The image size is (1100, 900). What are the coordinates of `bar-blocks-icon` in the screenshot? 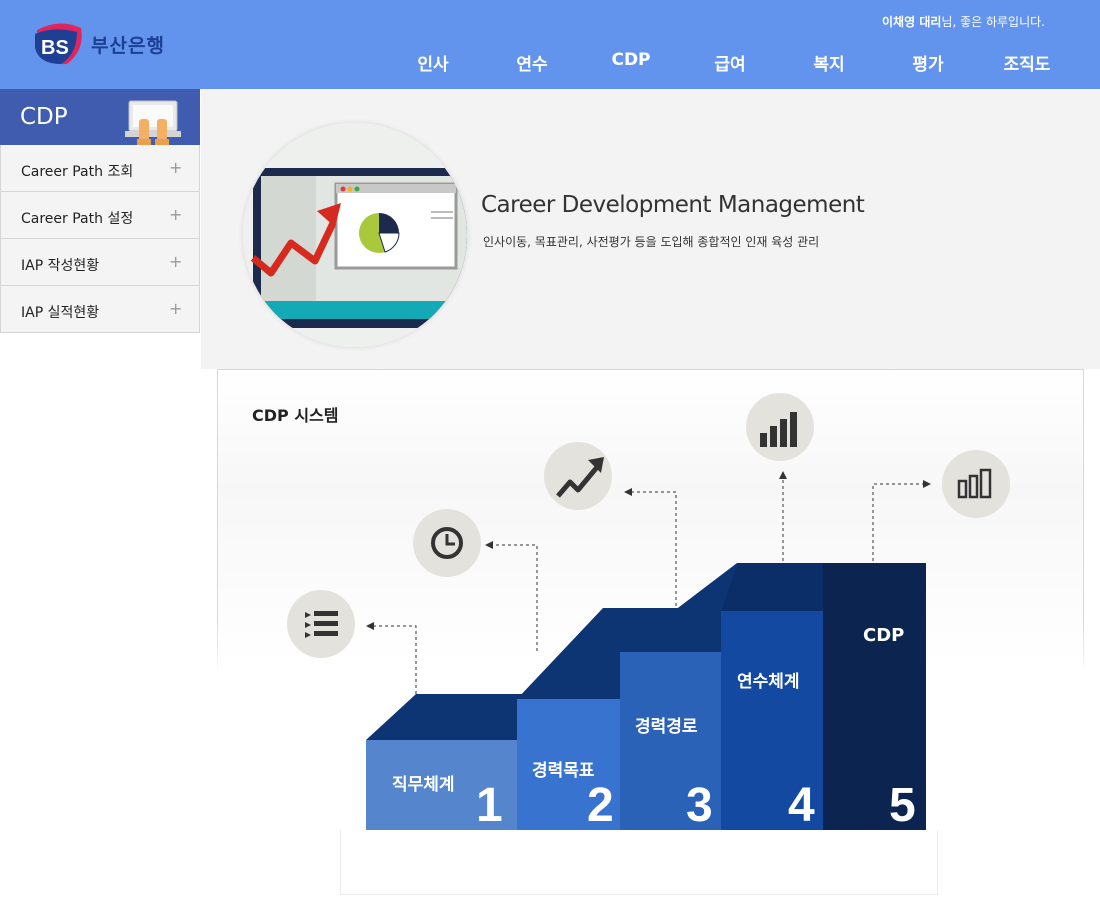 It's located at (976, 484).